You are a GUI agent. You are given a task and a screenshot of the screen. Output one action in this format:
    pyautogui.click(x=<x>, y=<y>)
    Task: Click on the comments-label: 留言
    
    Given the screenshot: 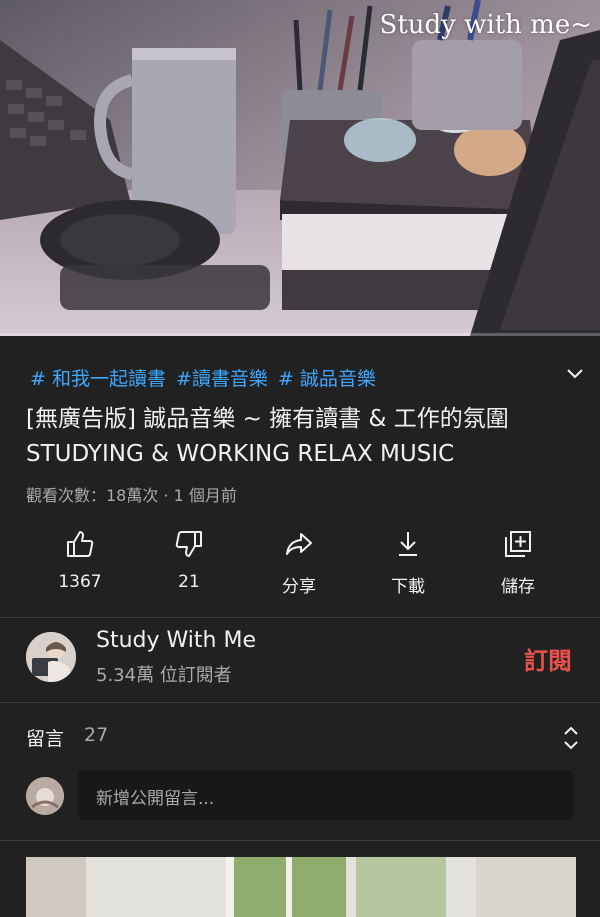 What is the action you would take?
    pyautogui.click(x=45, y=737)
    